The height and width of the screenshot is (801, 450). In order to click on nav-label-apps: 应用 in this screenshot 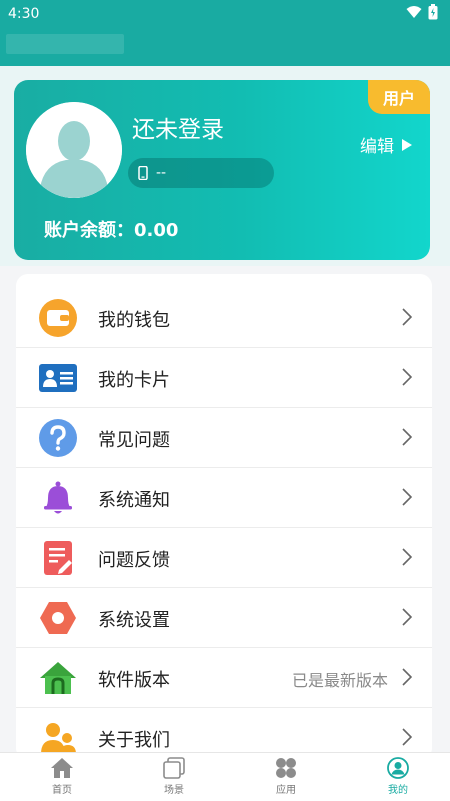, I will do `click(286, 790)`.